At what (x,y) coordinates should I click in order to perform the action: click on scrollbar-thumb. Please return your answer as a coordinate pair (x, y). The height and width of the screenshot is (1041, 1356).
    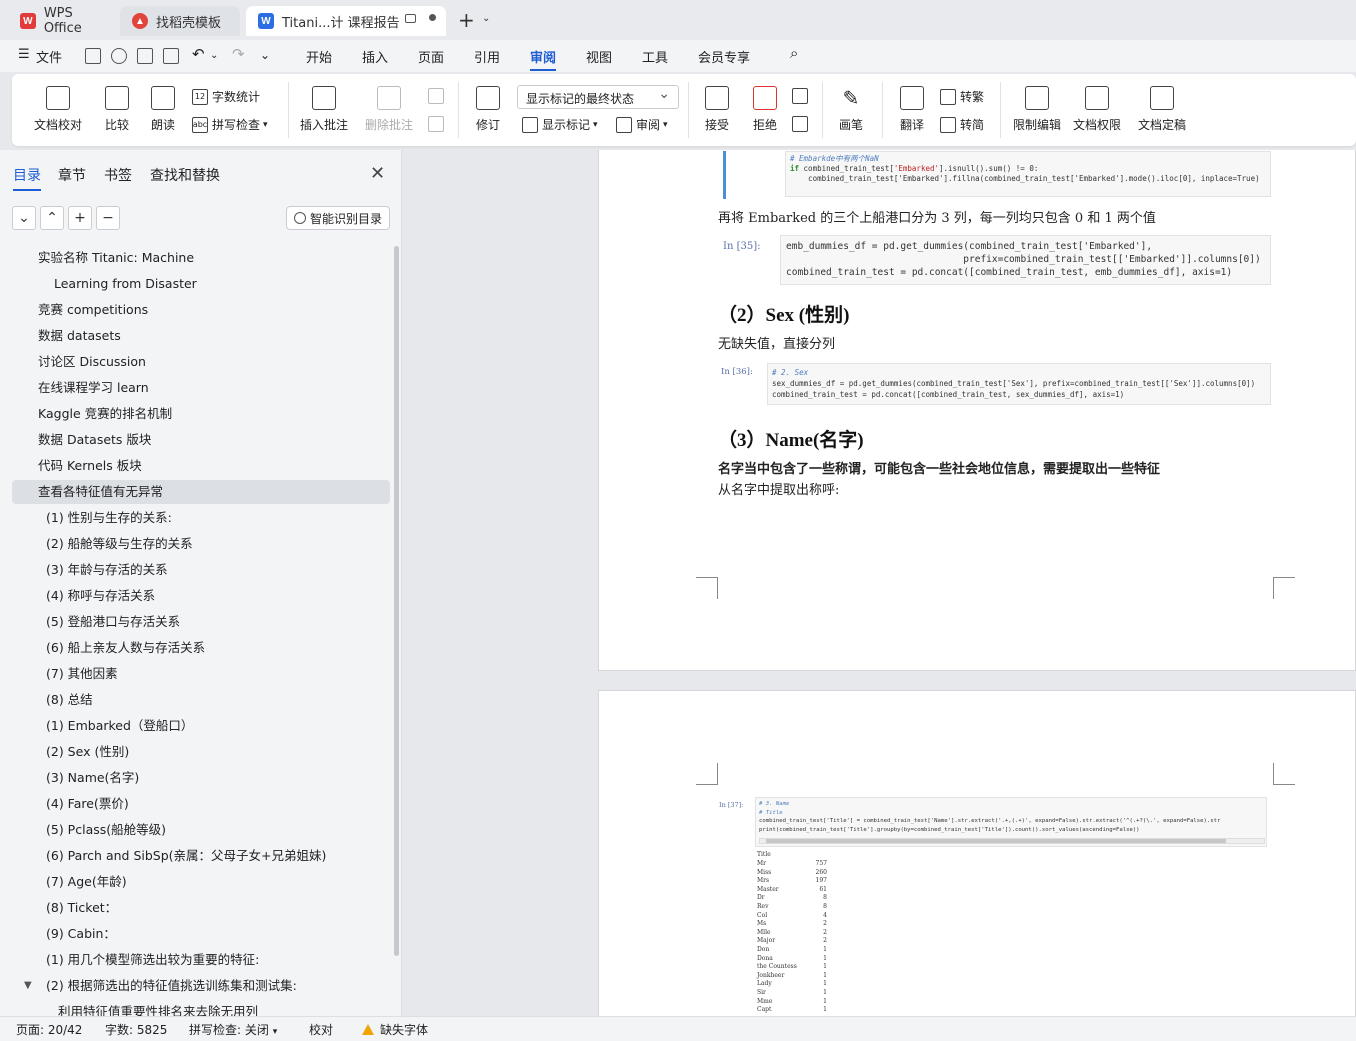
    Looking at the image, I should click on (996, 841).